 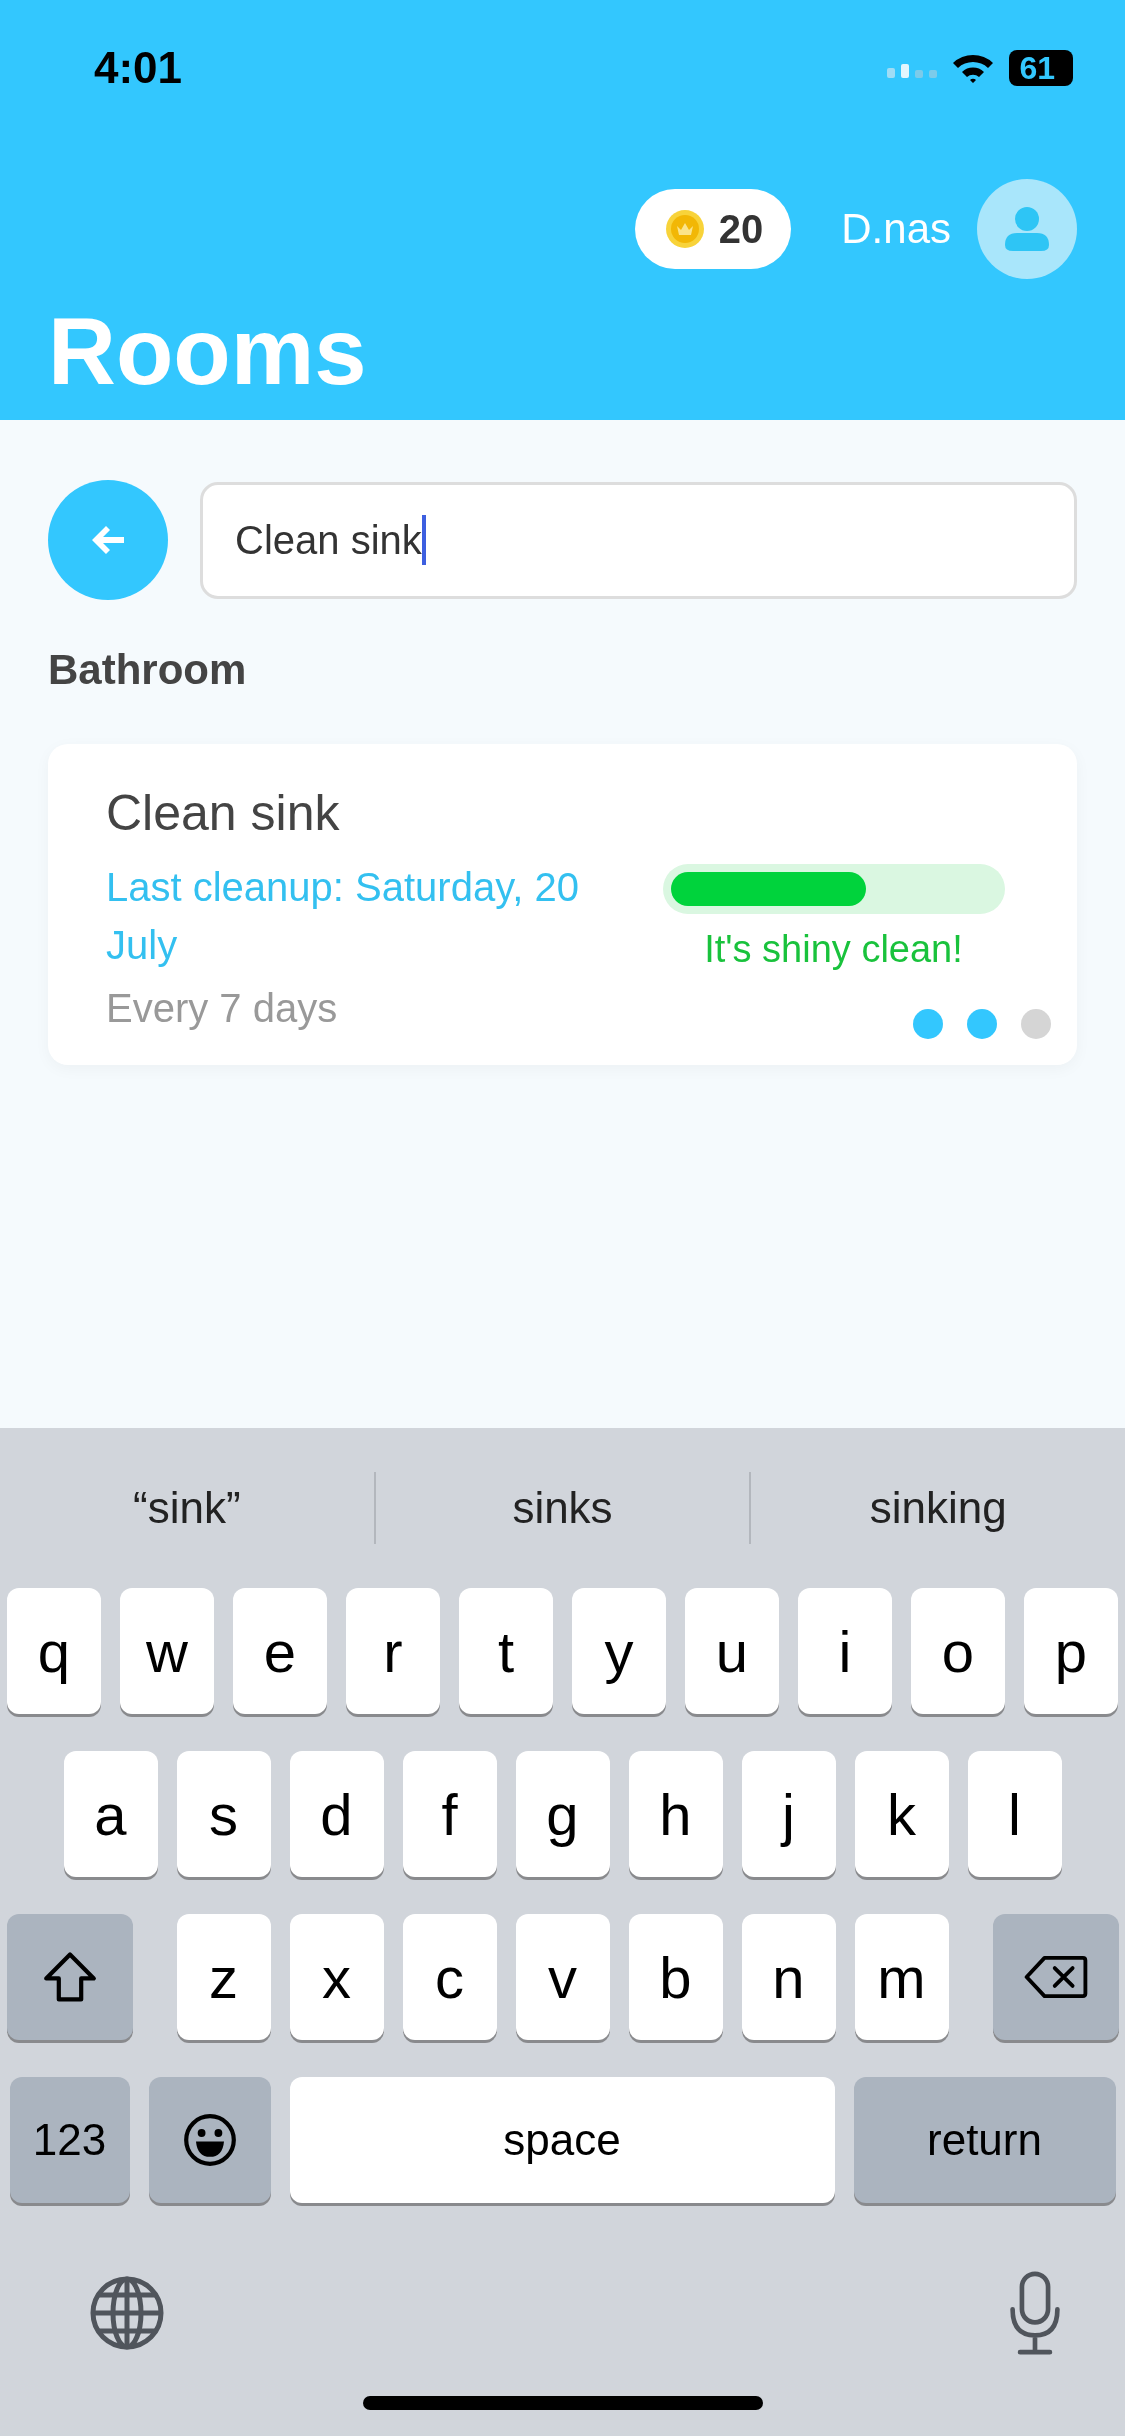 I want to click on keyboard-key: h, so click(x=675, y=1814).